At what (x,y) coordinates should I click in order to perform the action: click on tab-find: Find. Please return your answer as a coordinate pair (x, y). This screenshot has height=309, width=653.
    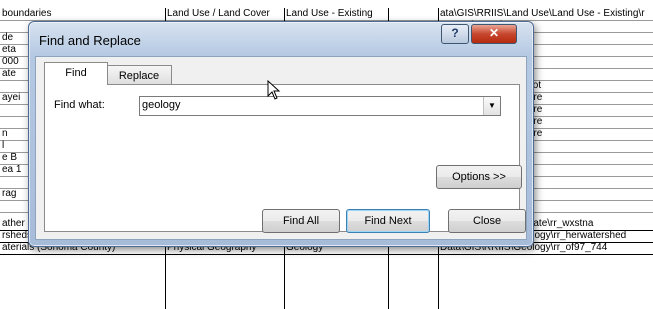
    Looking at the image, I should click on (76, 73).